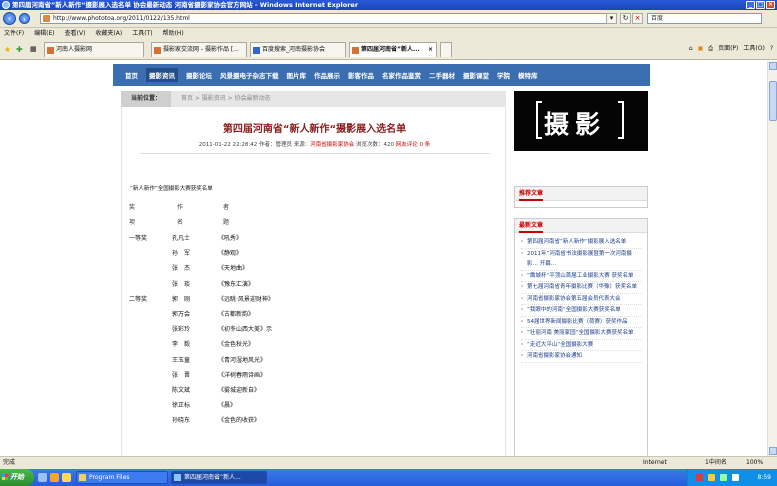 This screenshot has height=486, width=777. Describe the element at coordinates (74, 49) in the screenshot. I see `tab-label: 河南人摄影网` at that location.